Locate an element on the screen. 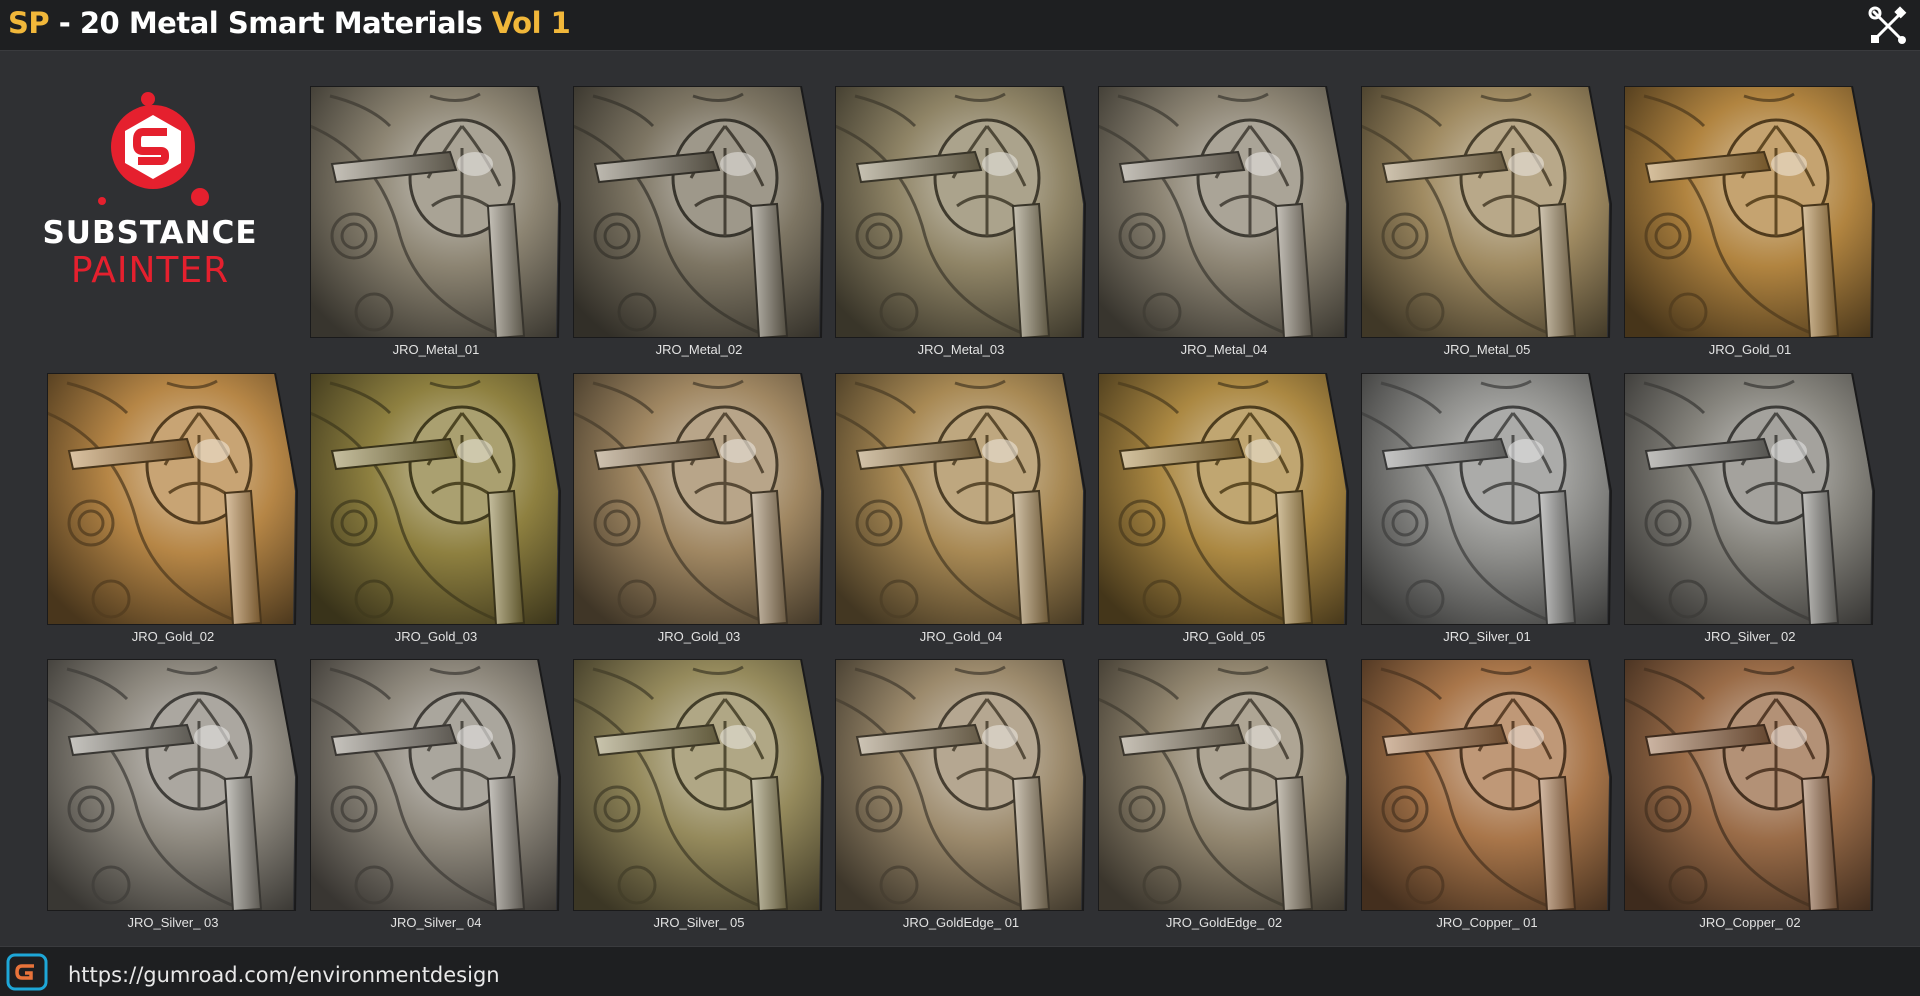 The image size is (1920, 996). material-label: JRO_Metal_04 is located at coordinates (1224, 349).